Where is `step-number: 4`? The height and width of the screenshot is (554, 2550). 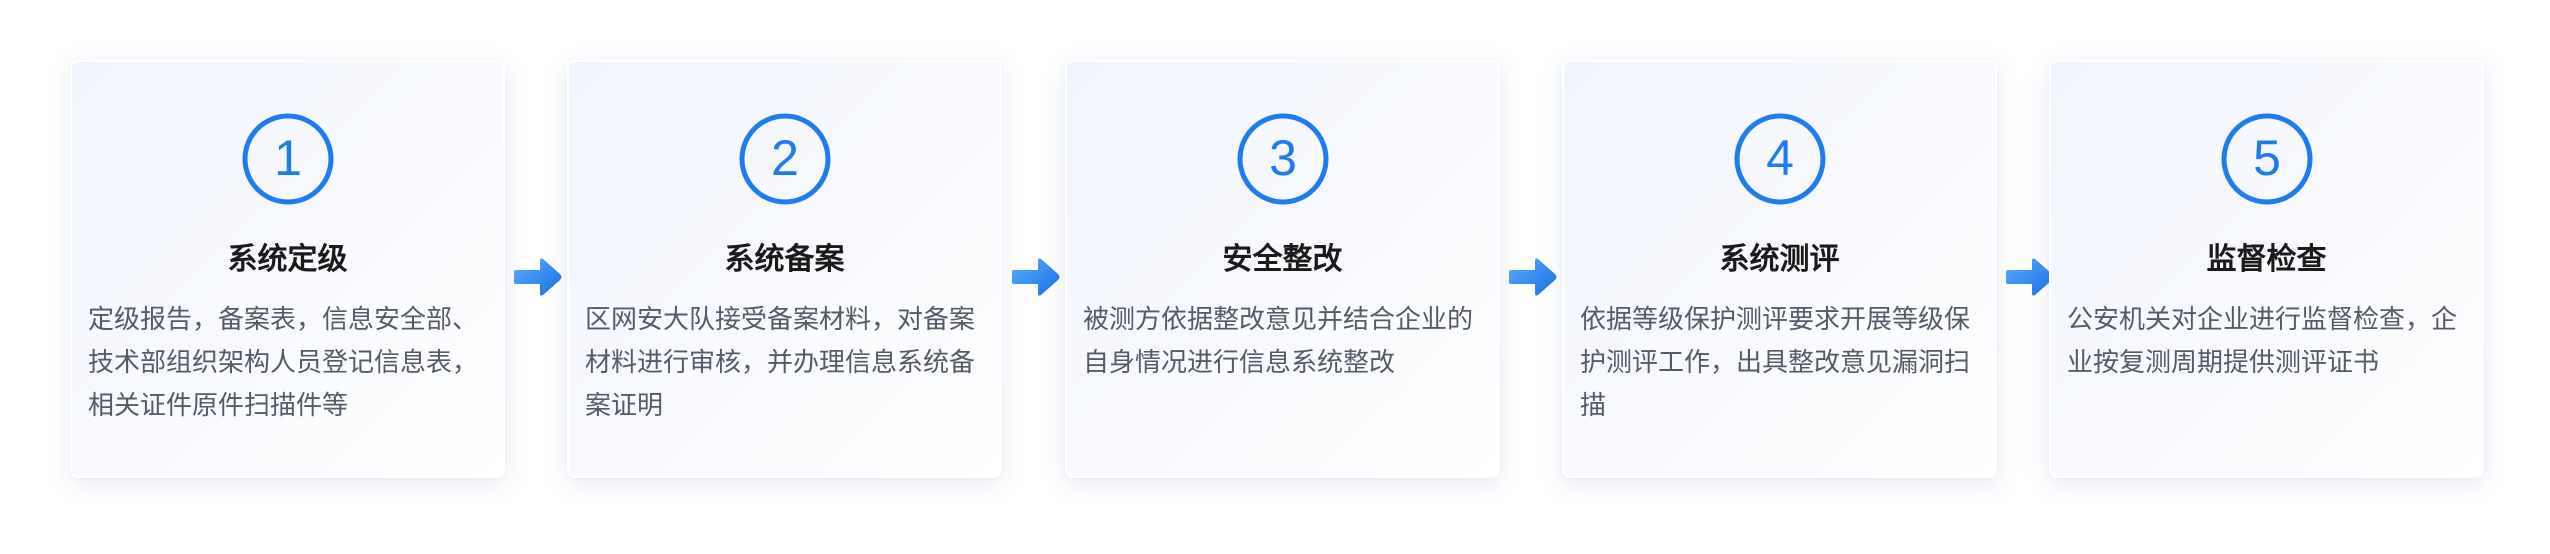 step-number: 4 is located at coordinates (1780, 158).